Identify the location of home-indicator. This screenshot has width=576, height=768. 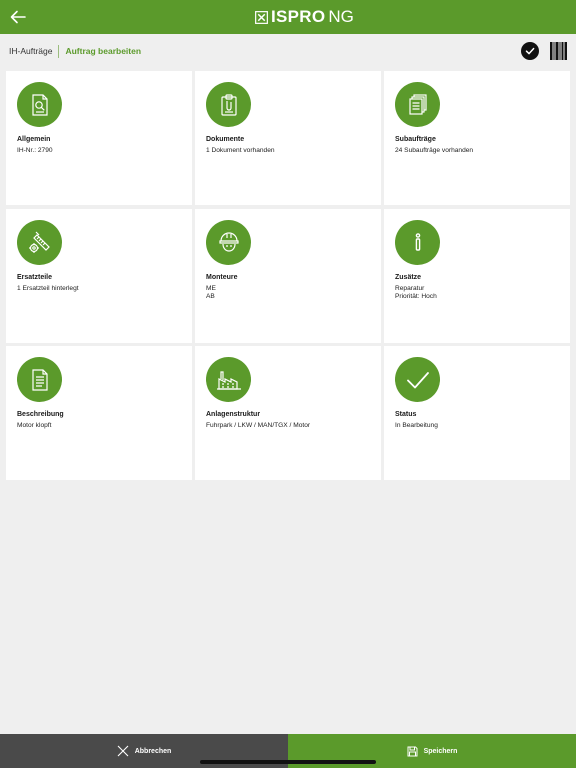
(288, 762).